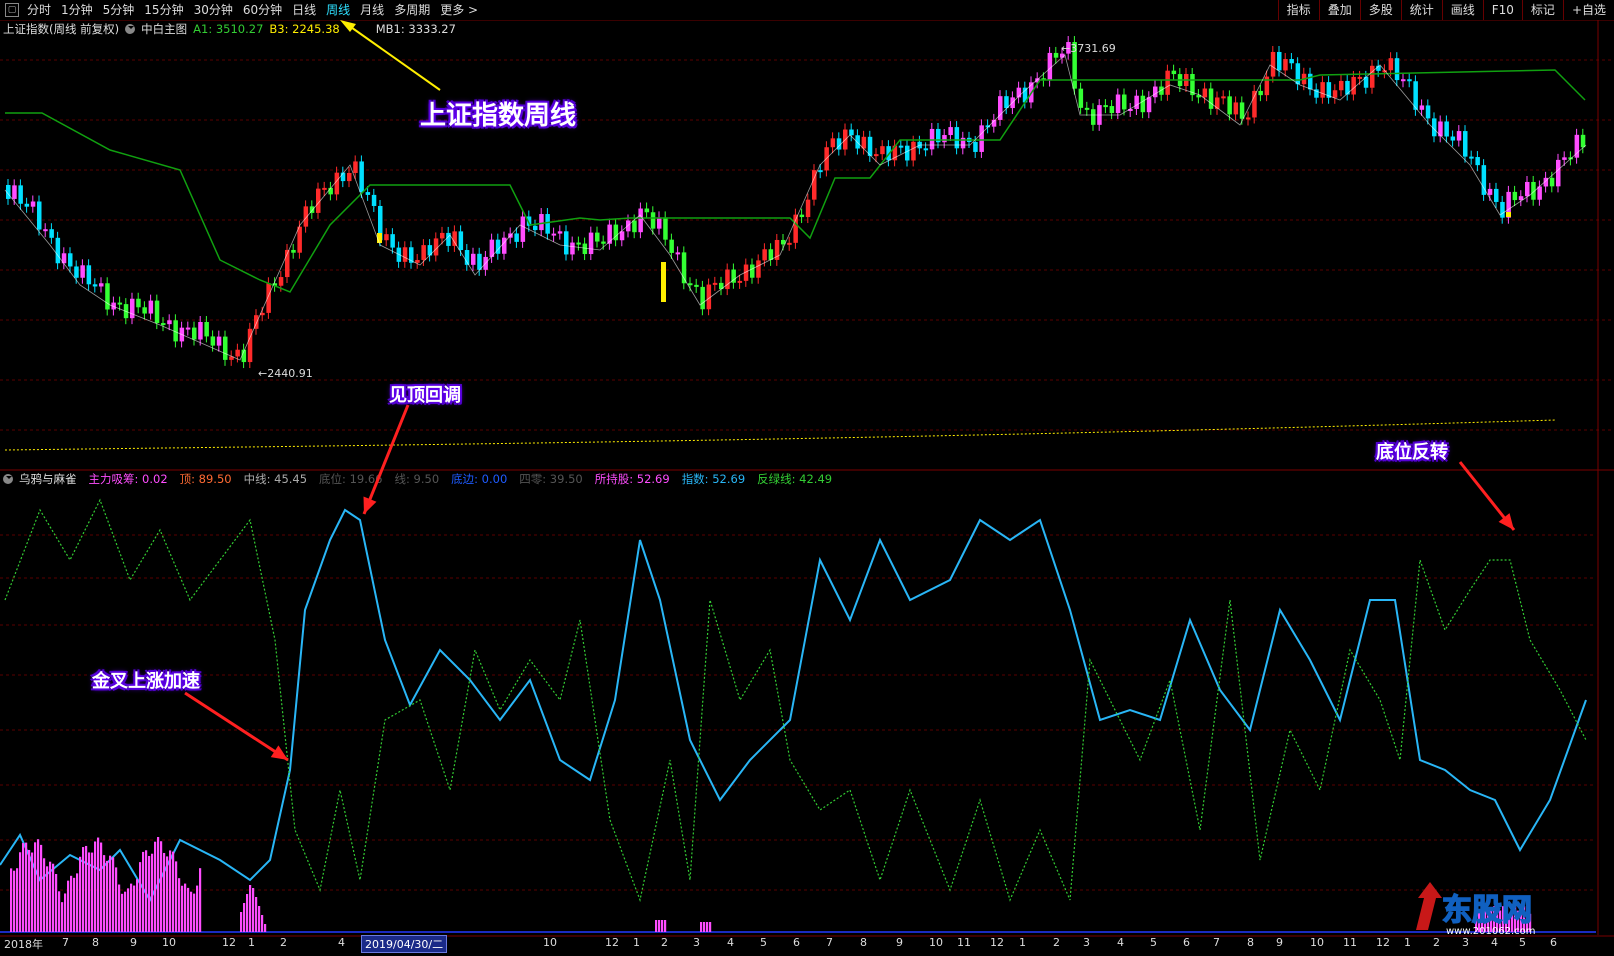 Image resolution: width=1614 pixels, height=956 pixels. Describe the element at coordinates (1465, 942) in the screenshot. I see `x-axis-label: 3` at that location.